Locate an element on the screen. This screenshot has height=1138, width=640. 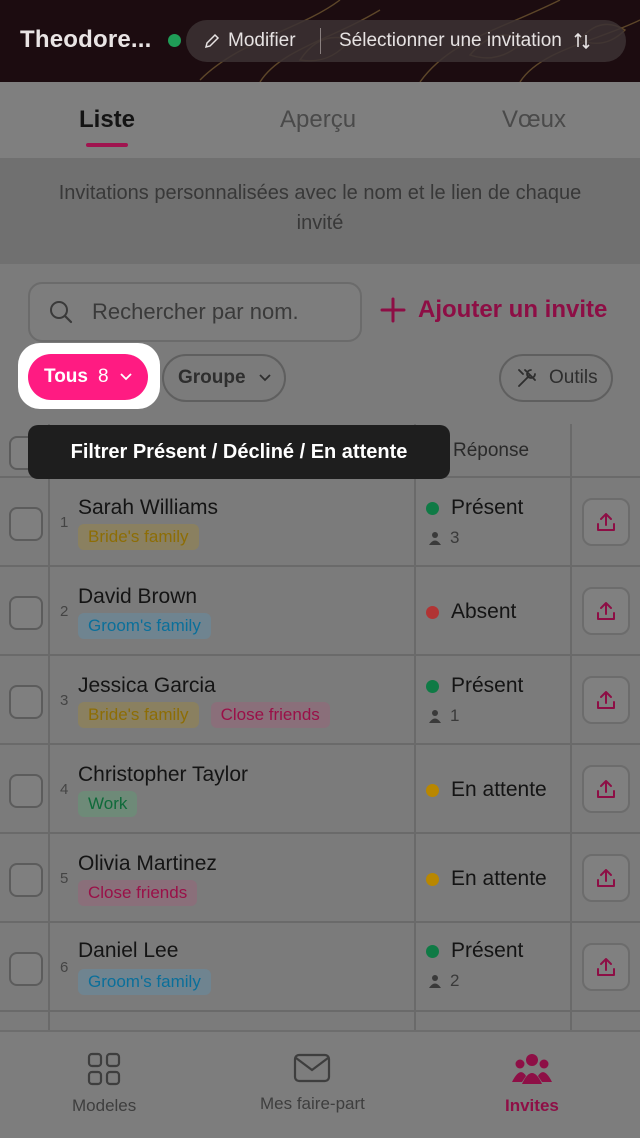
search-input: Rechercher par nom. is located at coordinates (195, 312).